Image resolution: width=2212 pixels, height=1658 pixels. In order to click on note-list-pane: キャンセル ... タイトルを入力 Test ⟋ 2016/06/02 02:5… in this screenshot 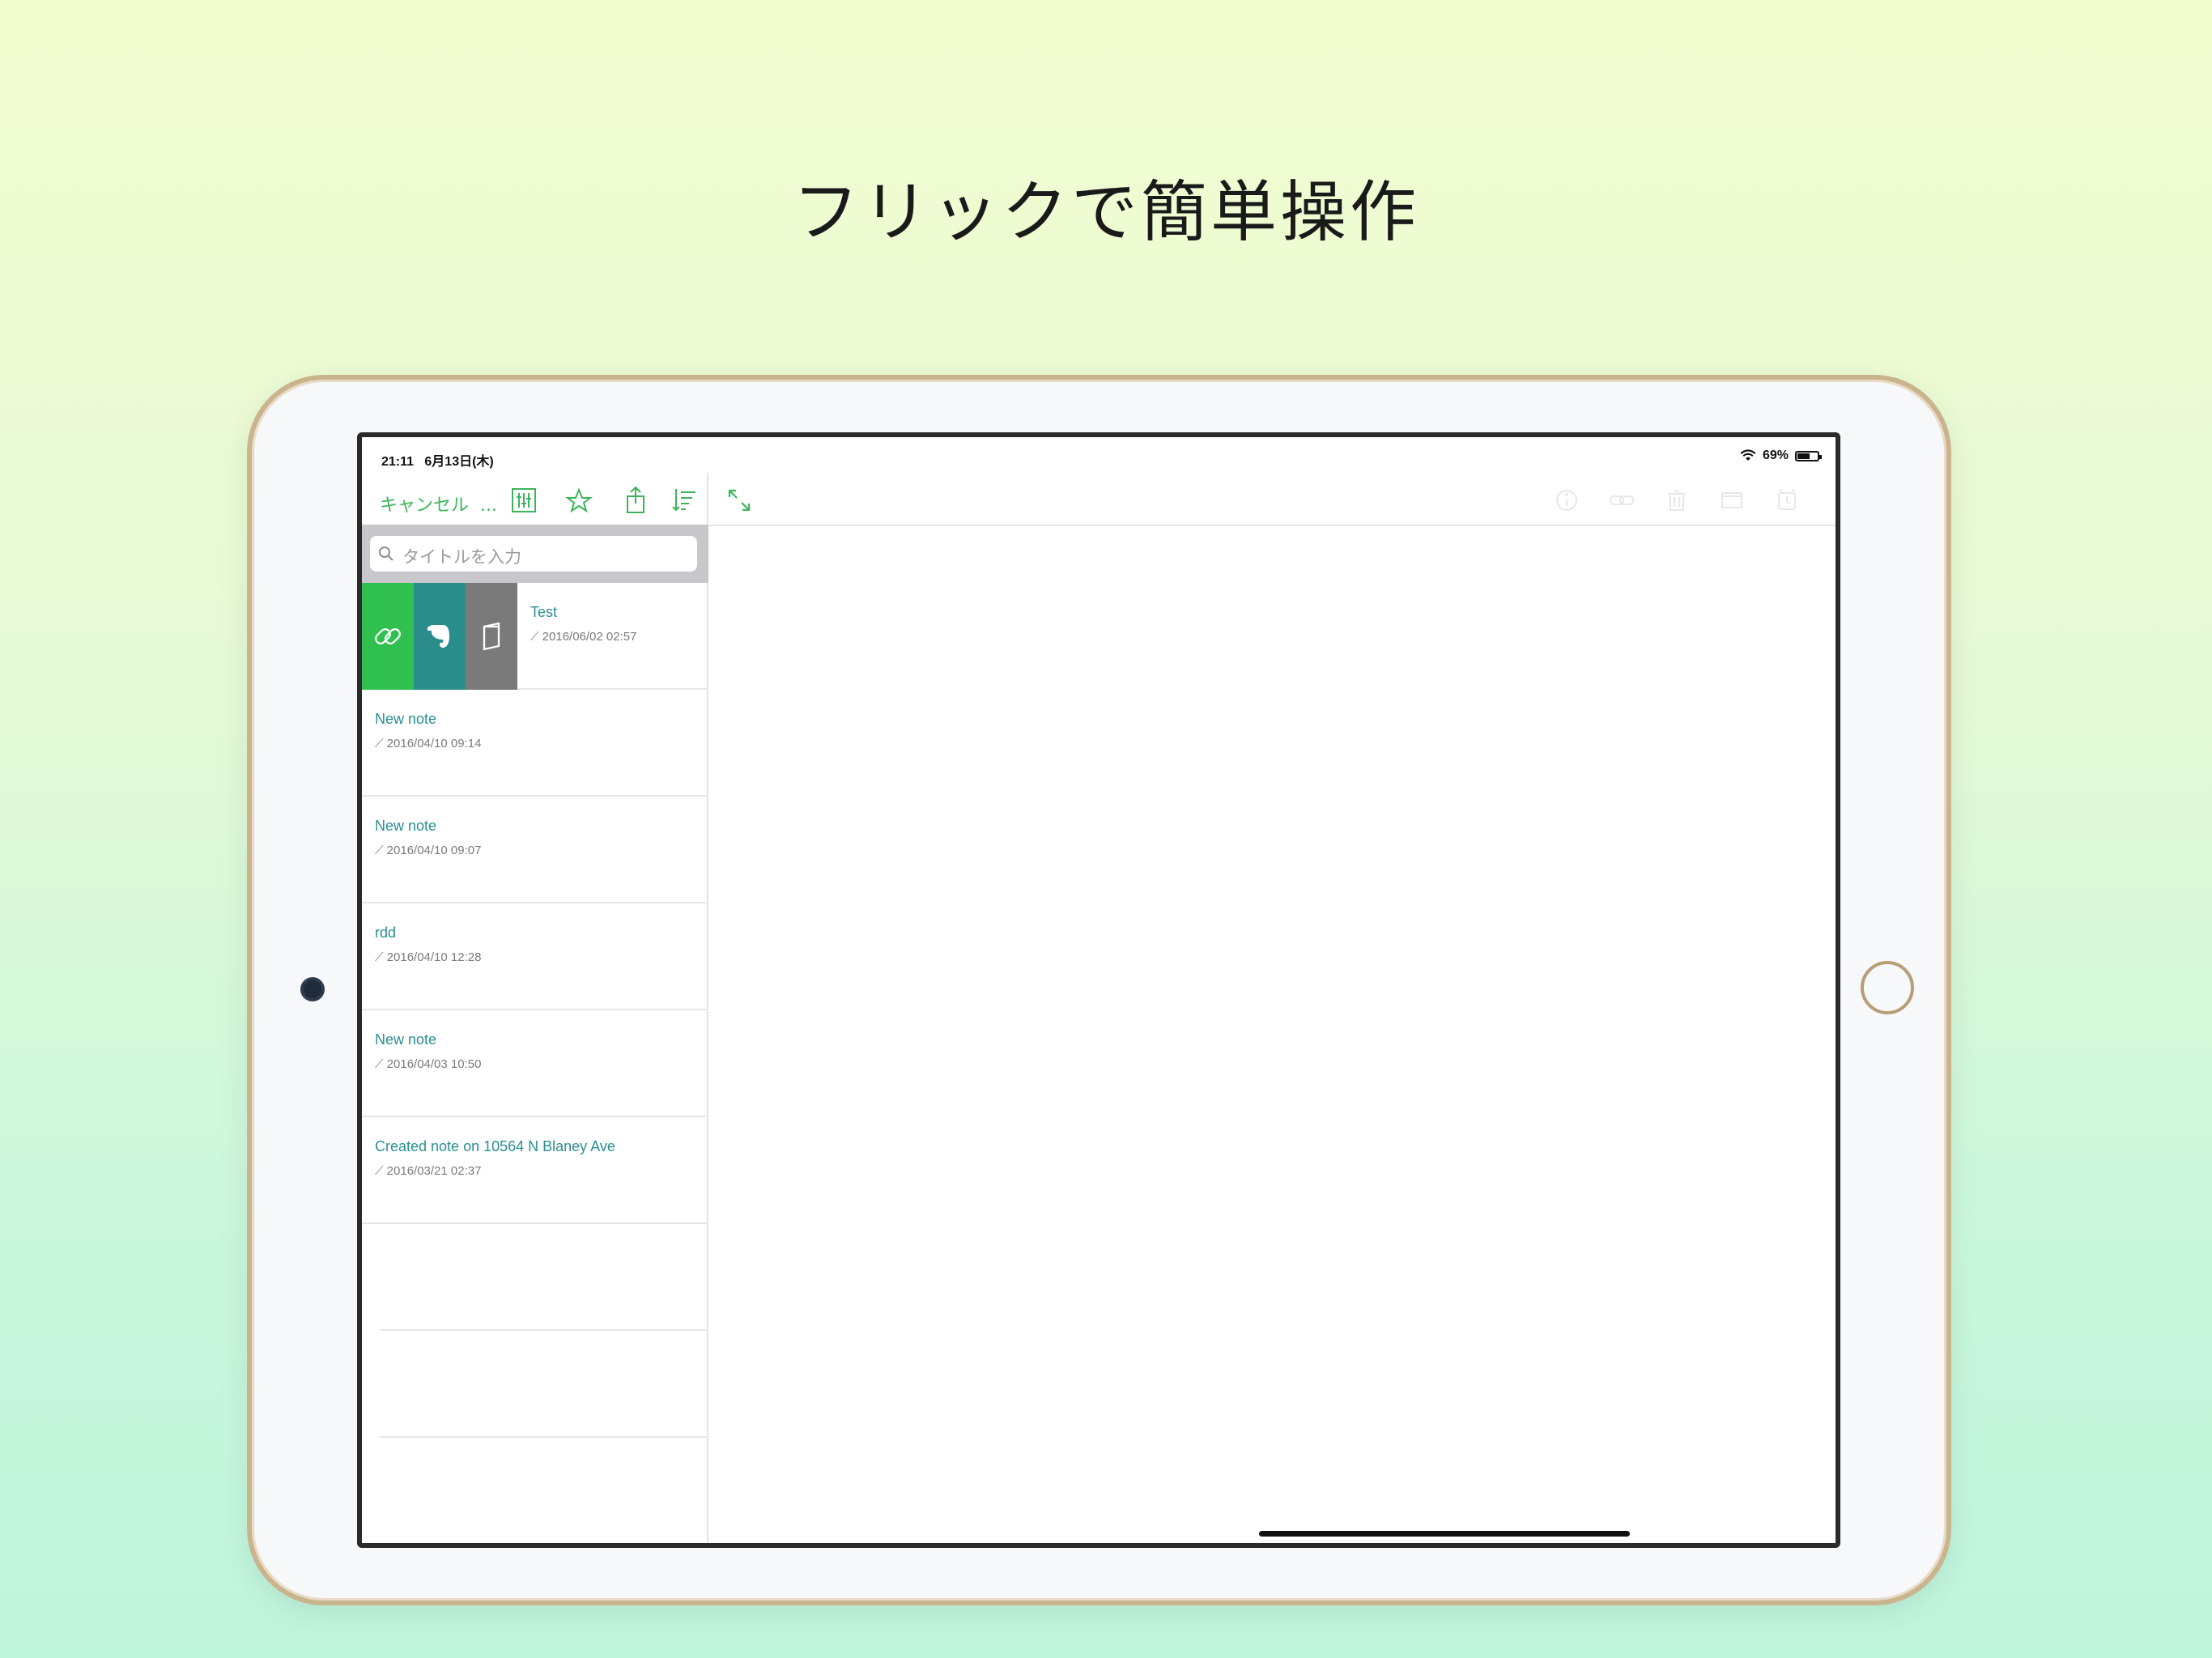, I will do `click(535, 1008)`.